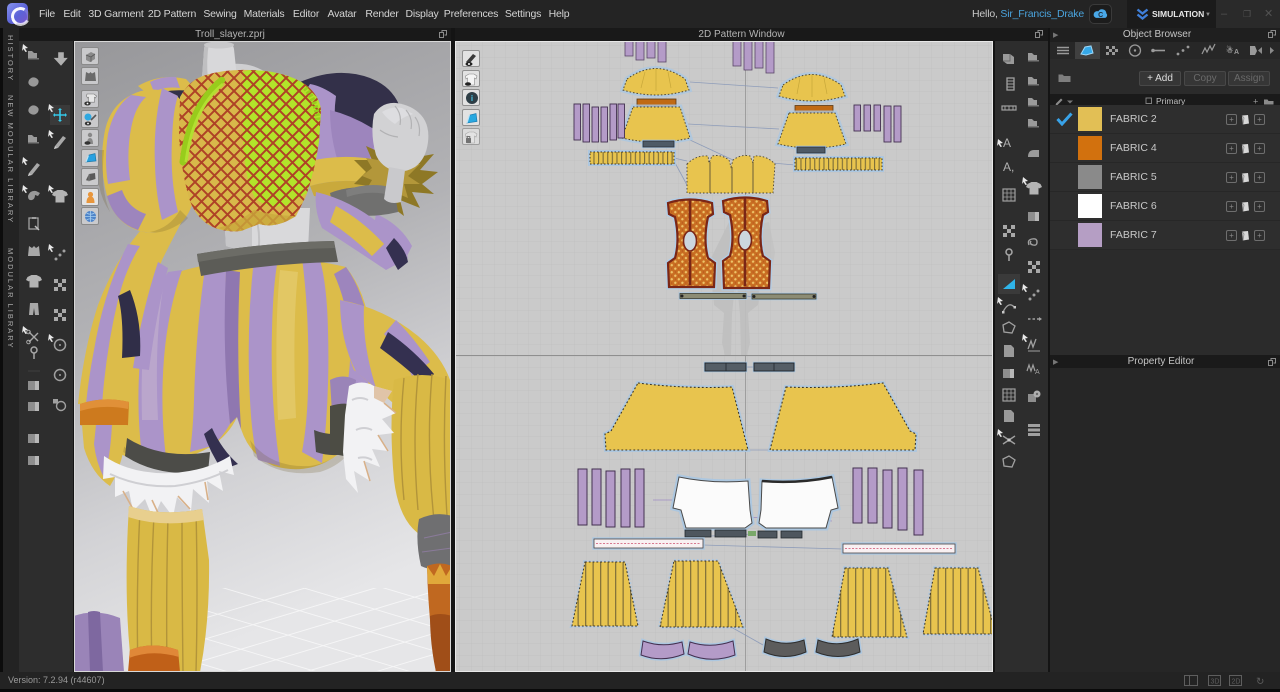 The height and width of the screenshot is (692, 1280). I want to click on svg-text: i, so click(472, 98).